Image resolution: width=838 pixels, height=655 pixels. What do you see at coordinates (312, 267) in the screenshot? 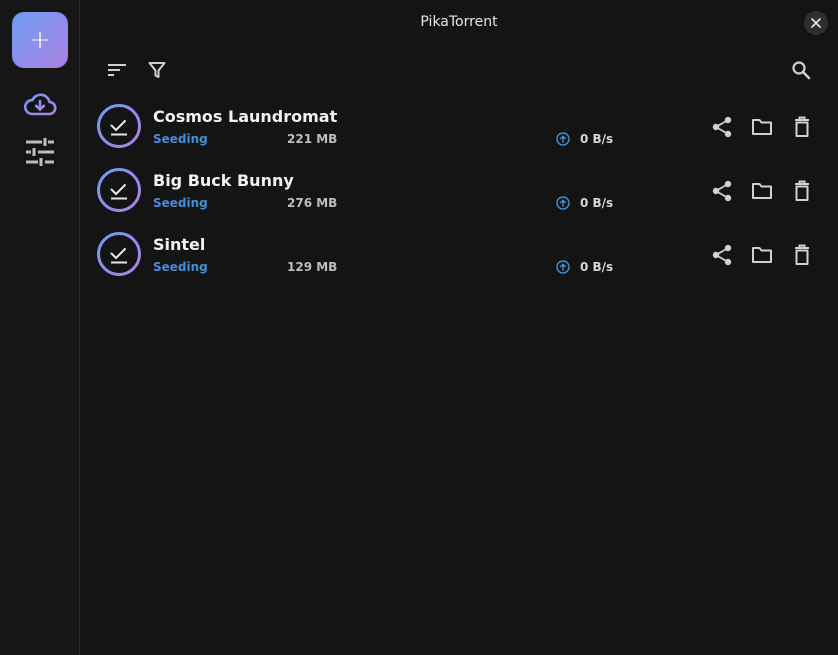
I see `torrent-size: 129 MB` at bounding box center [312, 267].